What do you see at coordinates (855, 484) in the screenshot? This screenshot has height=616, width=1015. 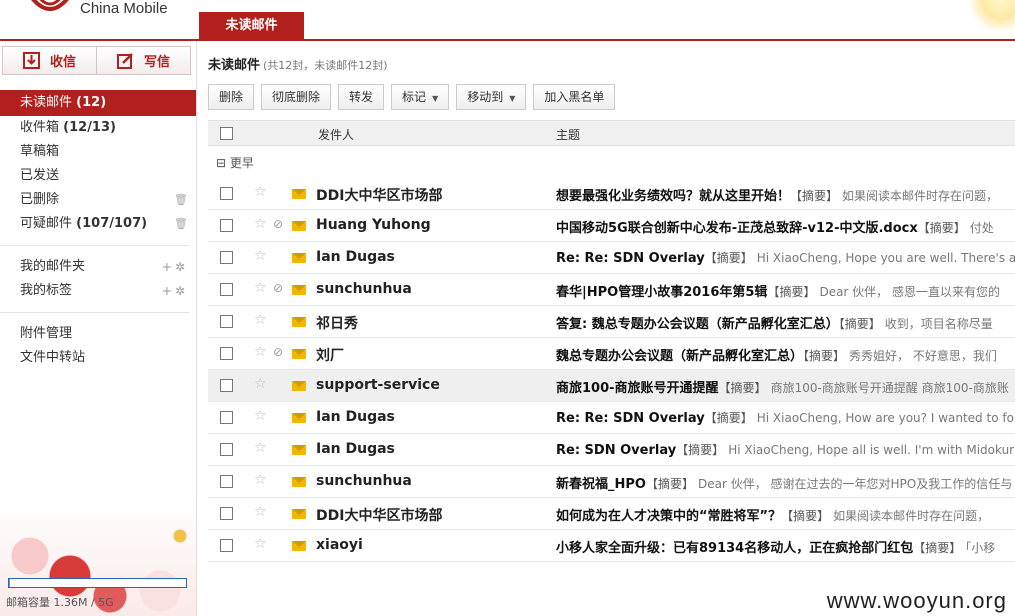 I see `mail-preview: Dear 伙伴， 感谢在过去的一年您对HPO及我工作的信任与` at bounding box center [855, 484].